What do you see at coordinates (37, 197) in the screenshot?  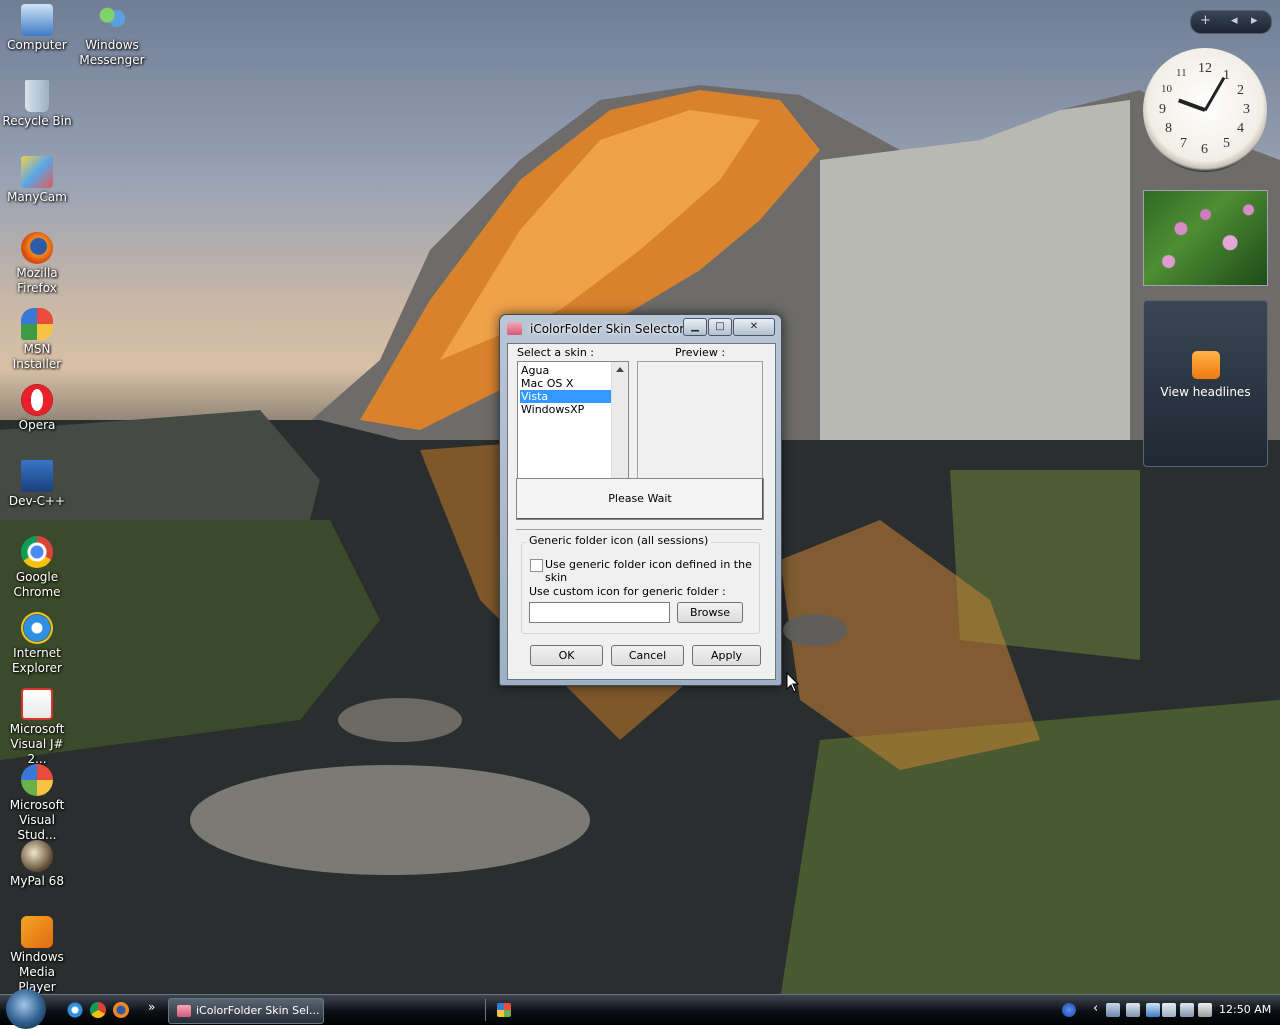 I see `desktop-icon-label: ManyCam` at bounding box center [37, 197].